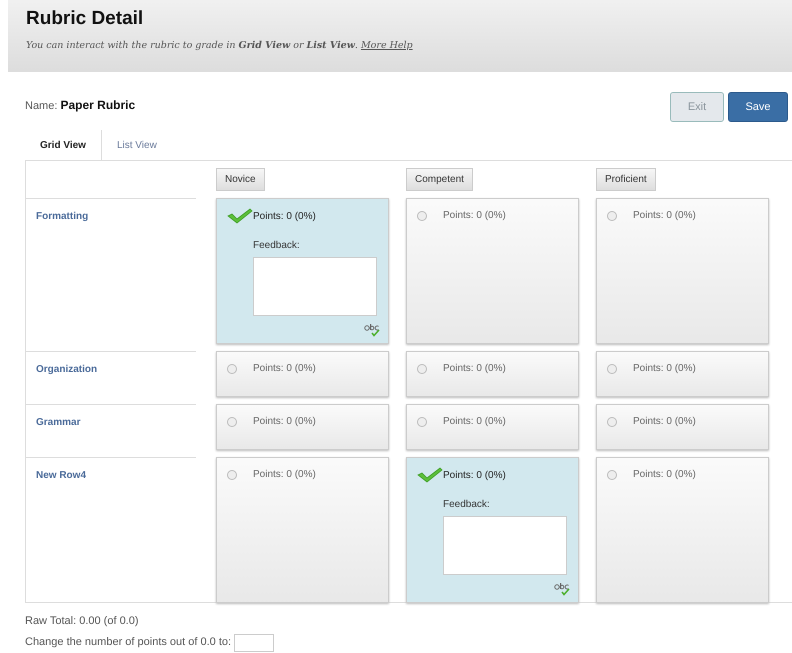 The height and width of the screenshot is (653, 792). What do you see at coordinates (111, 271) in the screenshot?
I see `criterion-label: Formatting` at bounding box center [111, 271].